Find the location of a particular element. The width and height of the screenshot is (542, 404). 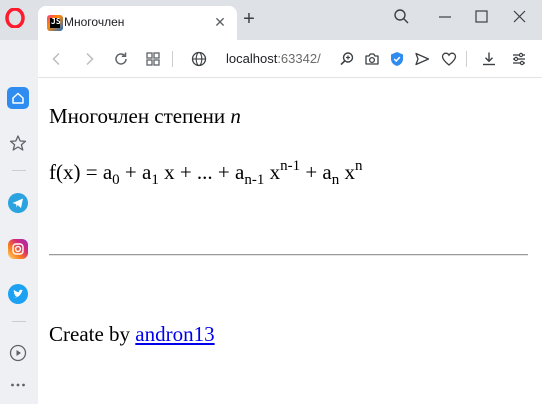

formula-subscript: 0 is located at coordinates (116, 180).